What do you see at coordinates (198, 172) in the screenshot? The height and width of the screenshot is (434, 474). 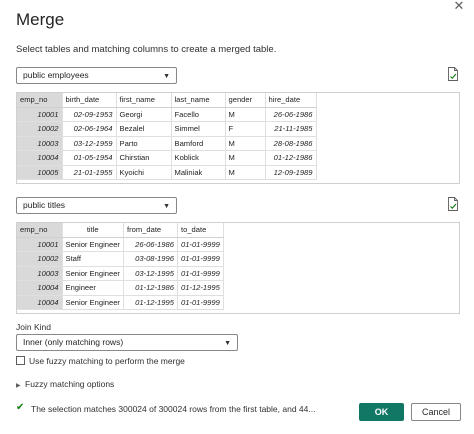 I see `table-cell: Maliniak` at bounding box center [198, 172].